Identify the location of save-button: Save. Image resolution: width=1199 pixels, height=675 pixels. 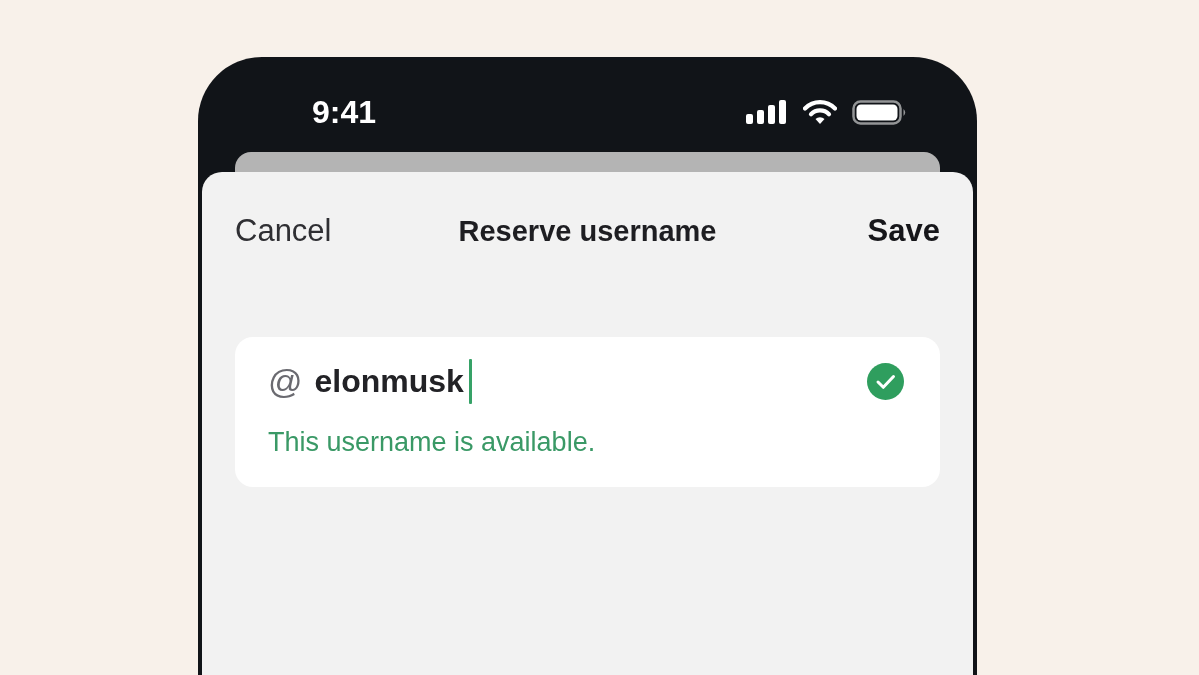
(903, 231).